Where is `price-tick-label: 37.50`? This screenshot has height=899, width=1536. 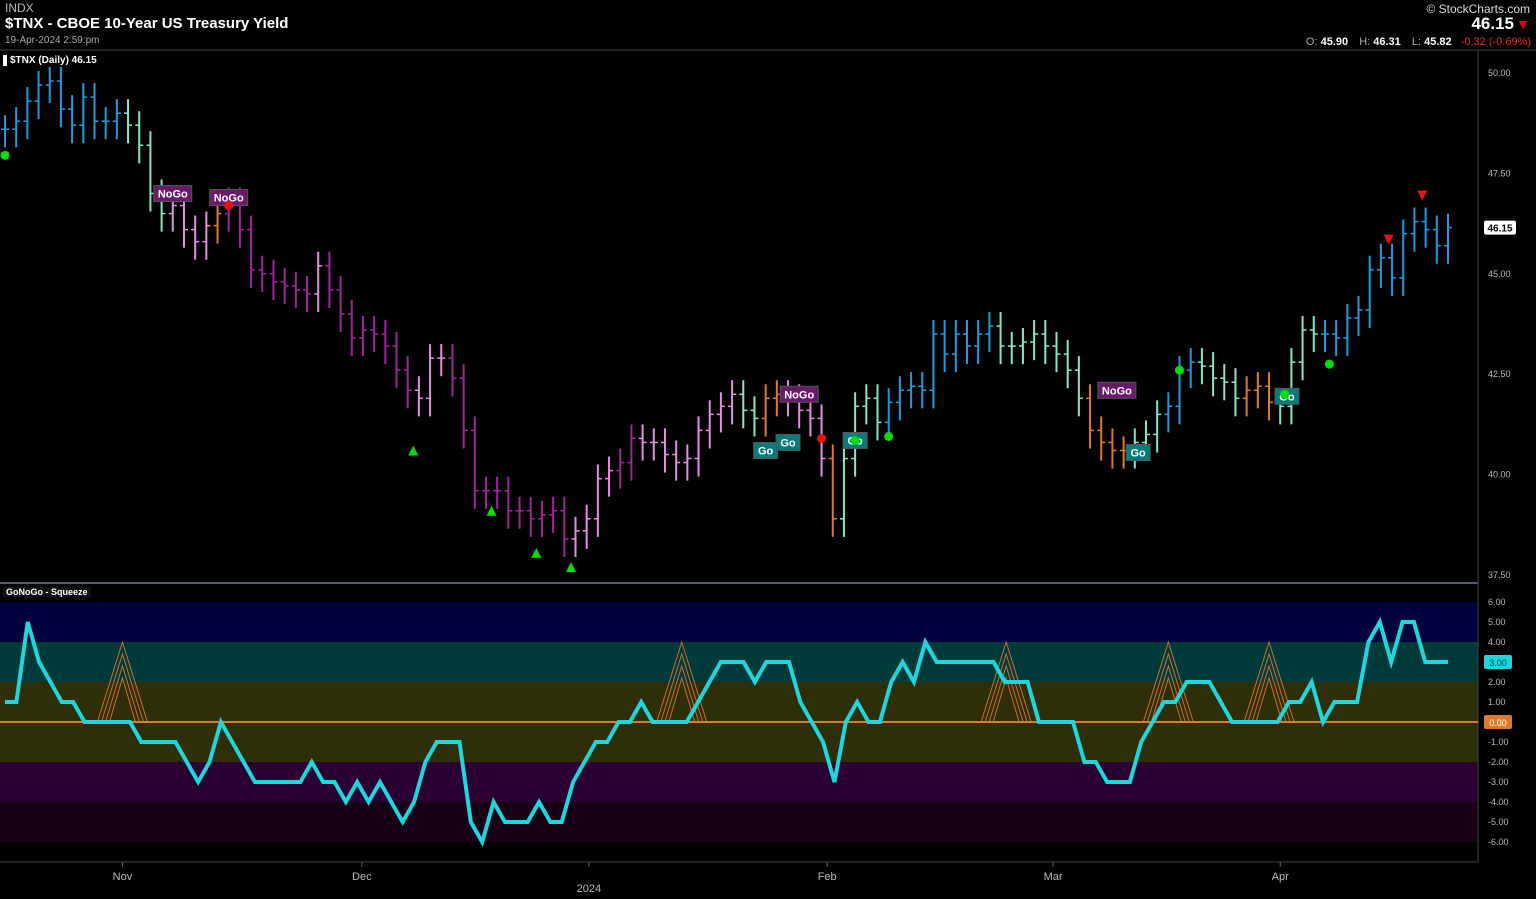 price-tick-label: 37.50 is located at coordinates (1499, 575).